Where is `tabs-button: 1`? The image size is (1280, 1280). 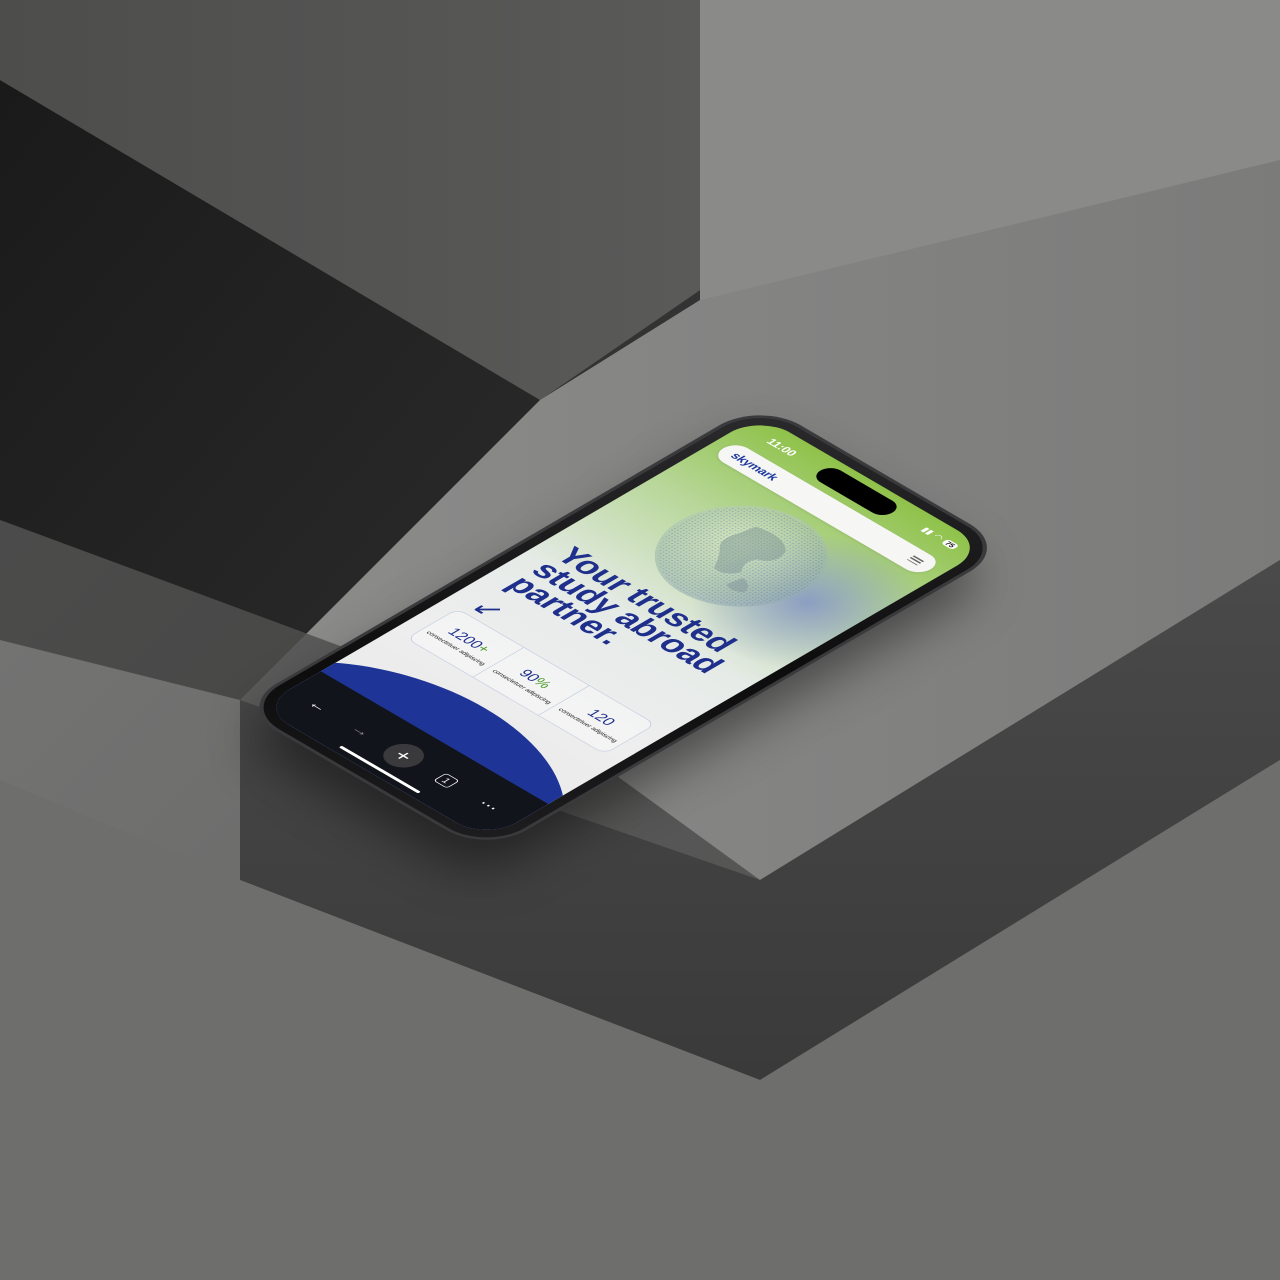 tabs-button: 1 is located at coordinates (446, 781).